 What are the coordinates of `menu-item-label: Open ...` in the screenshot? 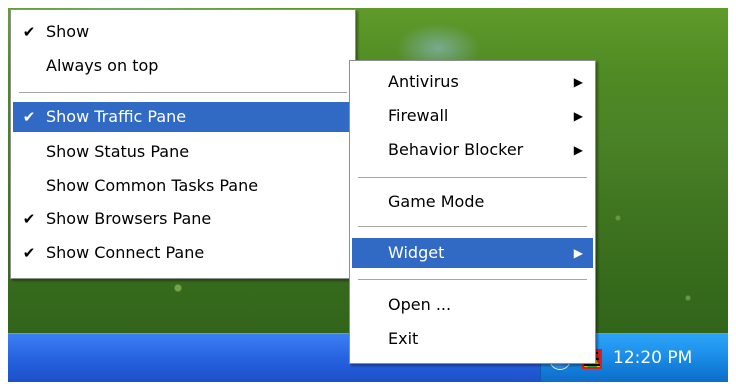 It's located at (420, 304).